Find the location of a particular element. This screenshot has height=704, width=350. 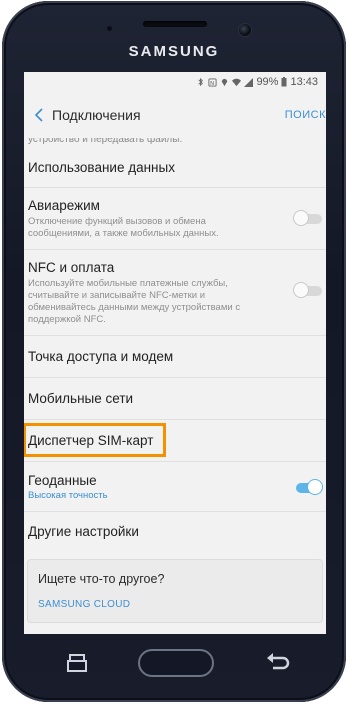

list-item-label: Авиарежим is located at coordinates (64, 205).